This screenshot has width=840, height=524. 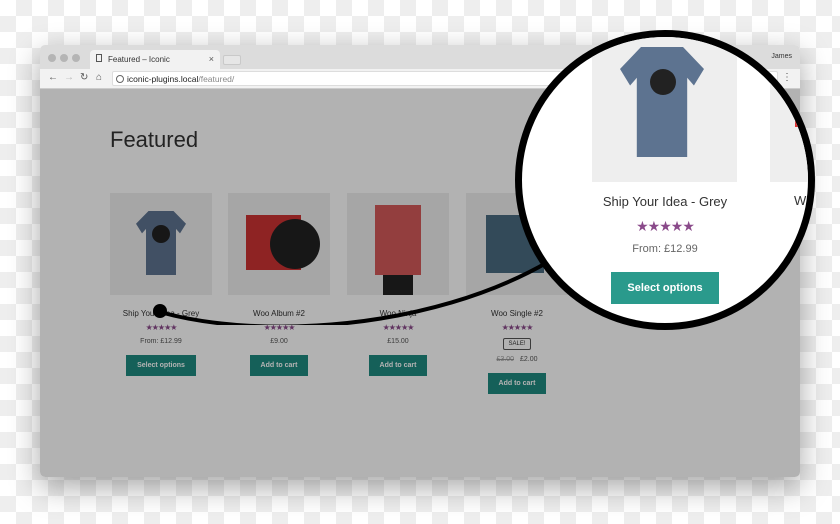 I want to click on product-name: Ship Your Idea - Grey, so click(x=665, y=201).